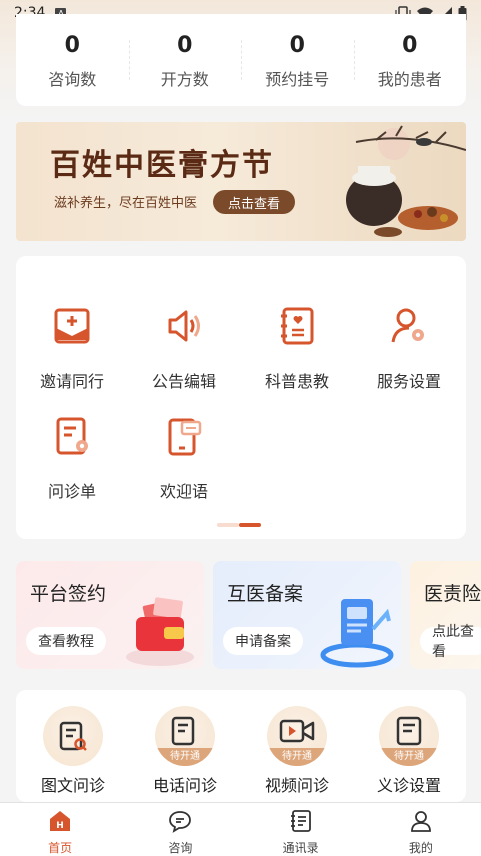 The image size is (481, 856). What do you see at coordinates (420, 848) in the screenshot?
I see `tab-label: 我的` at bounding box center [420, 848].